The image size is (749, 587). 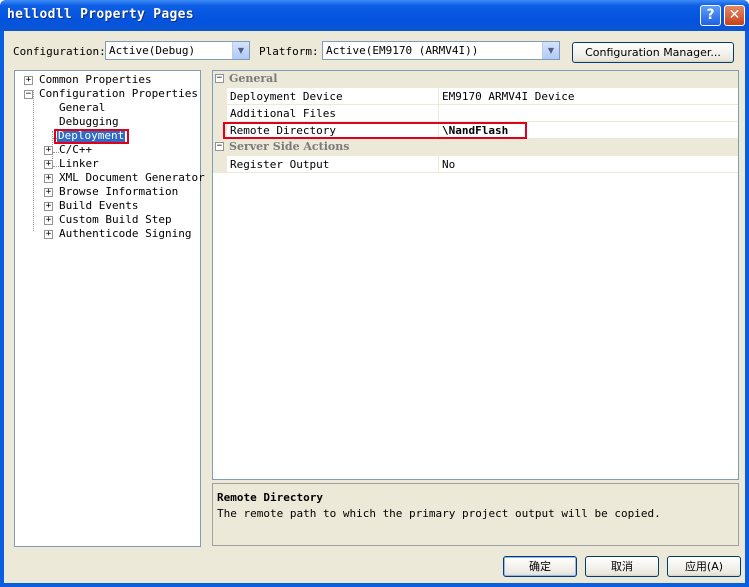 I want to click on selection-highlight-box, so click(x=91, y=136).